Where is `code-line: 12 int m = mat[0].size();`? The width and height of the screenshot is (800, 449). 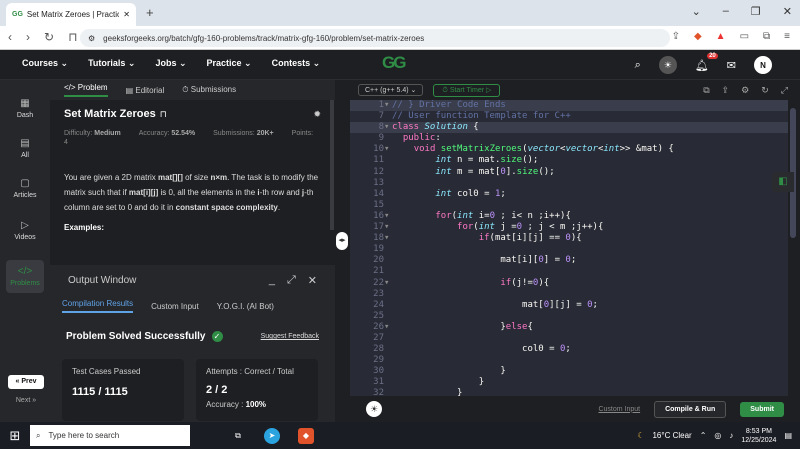 code-line: 12 int m = mat[0].size(); is located at coordinates (569, 172).